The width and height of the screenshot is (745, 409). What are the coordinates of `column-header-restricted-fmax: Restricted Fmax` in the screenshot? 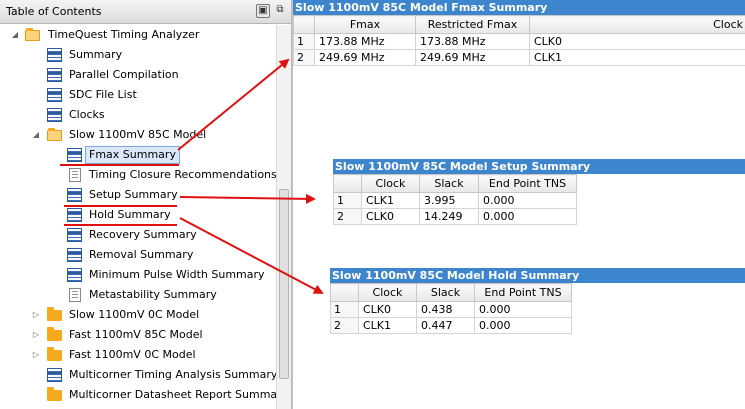 It's located at (472, 24).